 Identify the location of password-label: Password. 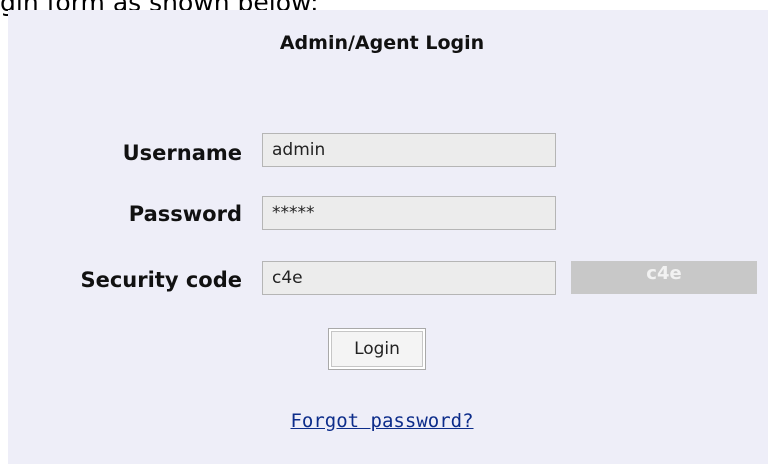
(185, 214).